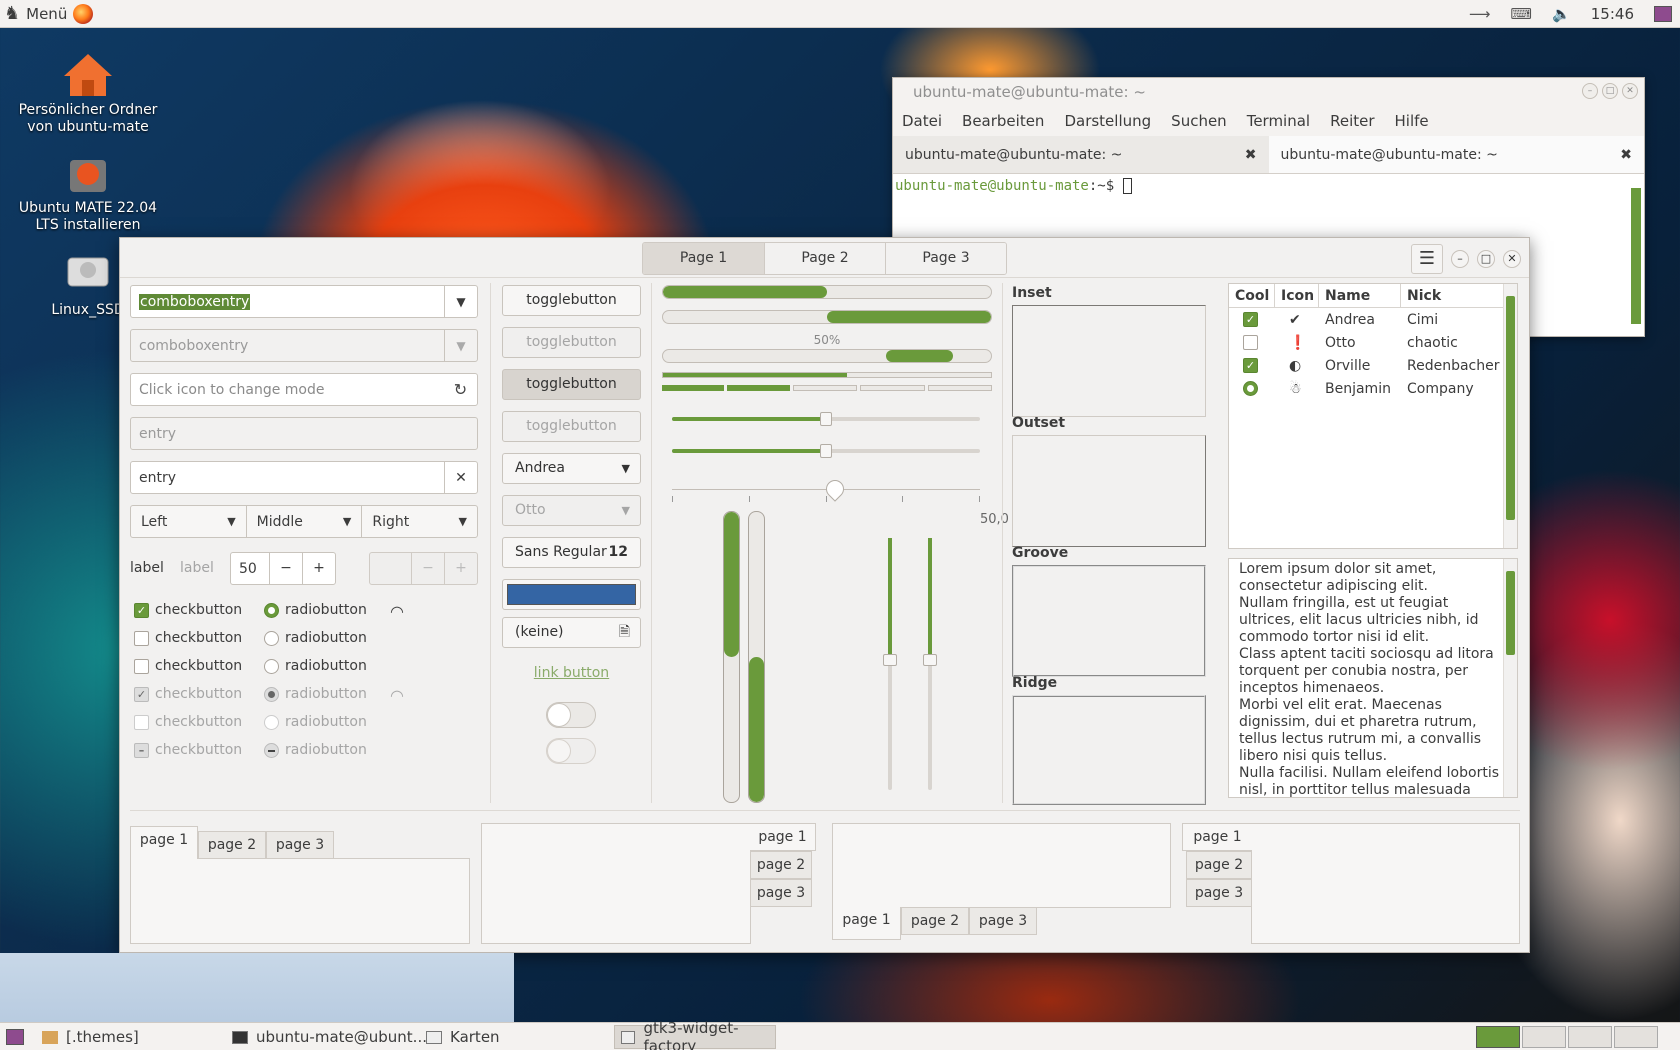 This screenshot has height=1050, width=1680. I want to click on task-widget-factory: gtk3-widget-factory, so click(695, 1034).